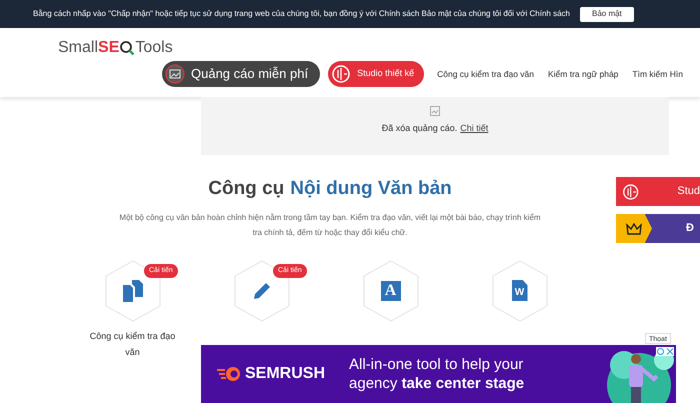 The height and width of the screenshot is (403, 700). I want to click on image-icon, so click(435, 111).